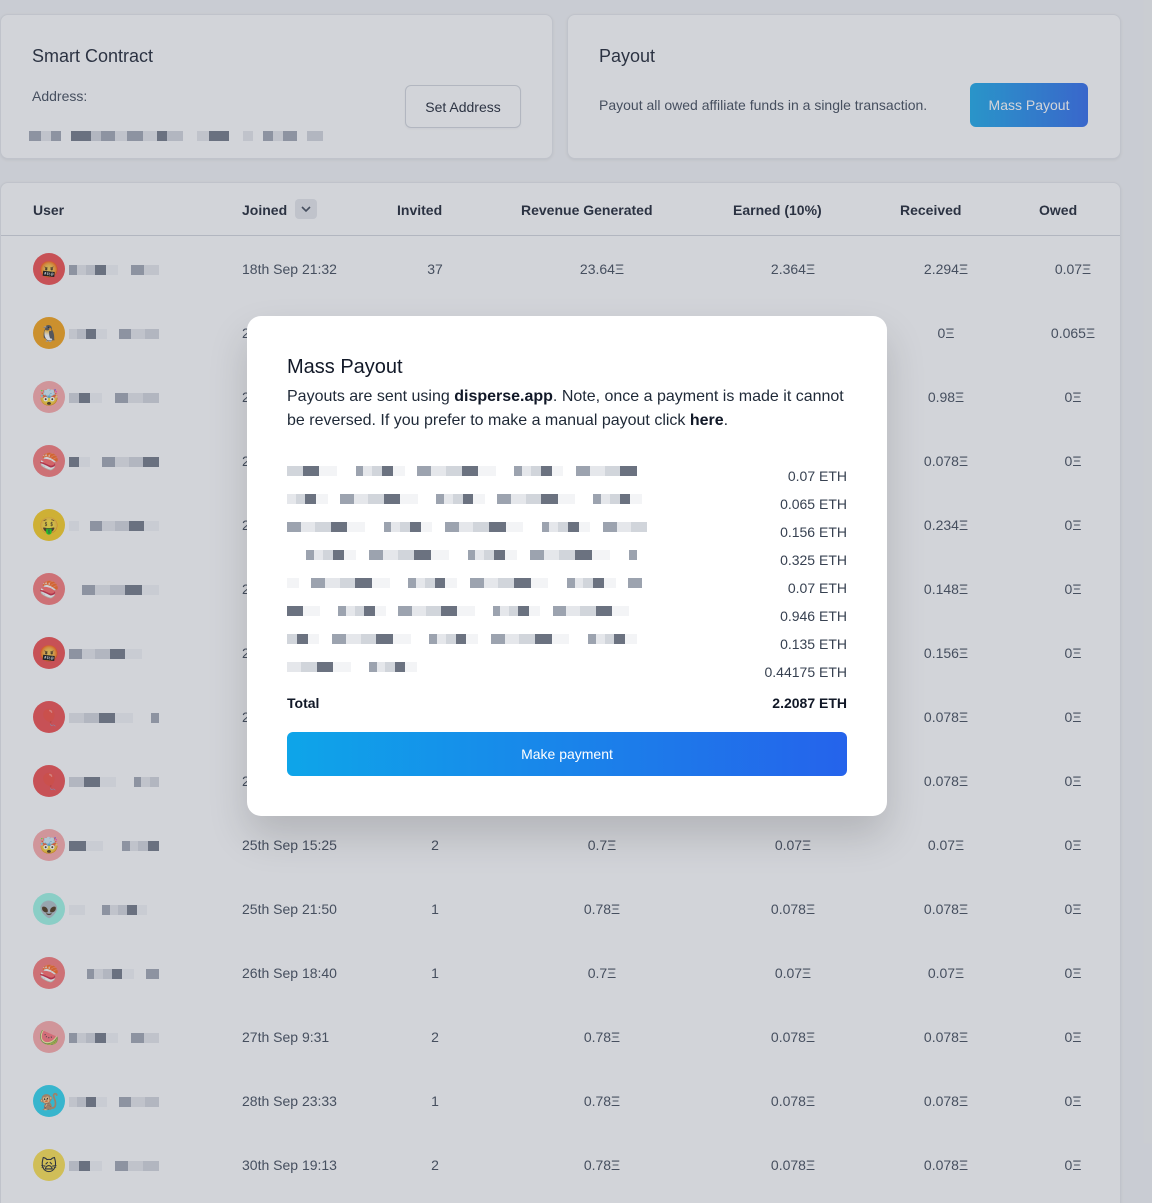  Describe the element at coordinates (813, 616) in the screenshot. I see `payment-amount: 0.946 ETH` at that location.